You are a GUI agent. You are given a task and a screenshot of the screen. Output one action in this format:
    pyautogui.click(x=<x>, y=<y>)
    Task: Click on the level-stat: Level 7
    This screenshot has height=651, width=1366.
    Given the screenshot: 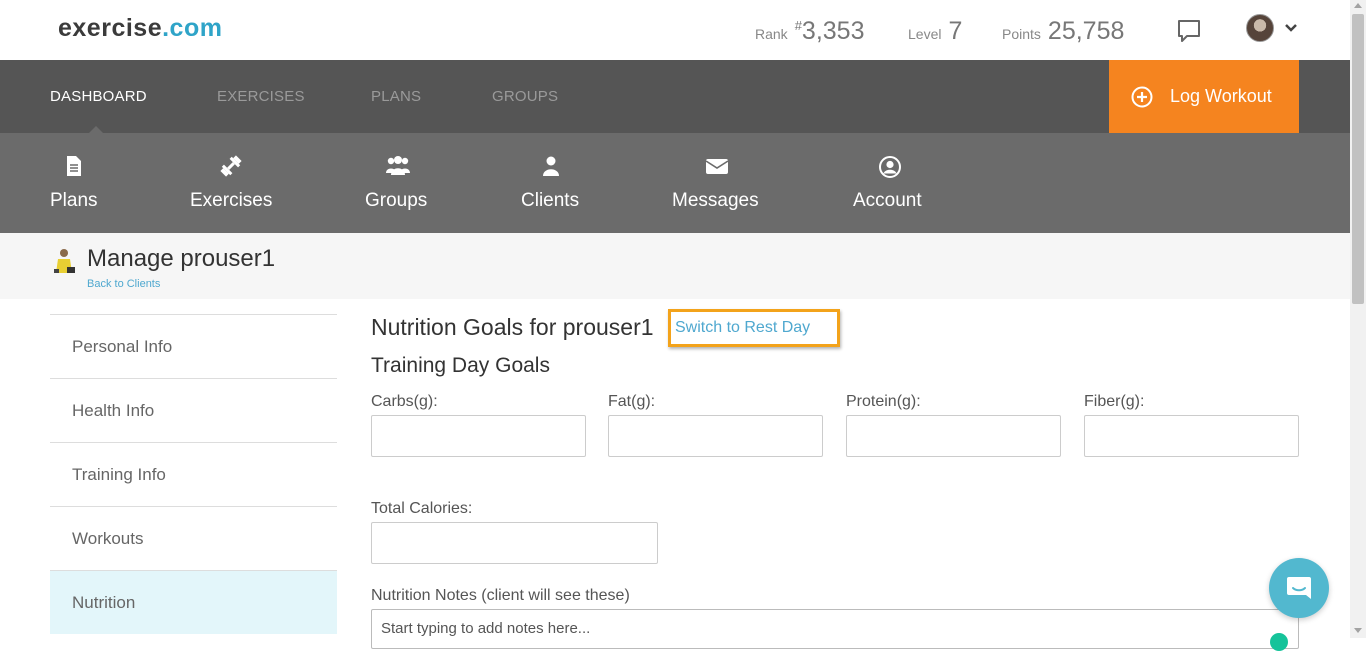 What is the action you would take?
    pyautogui.click(x=935, y=31)
    